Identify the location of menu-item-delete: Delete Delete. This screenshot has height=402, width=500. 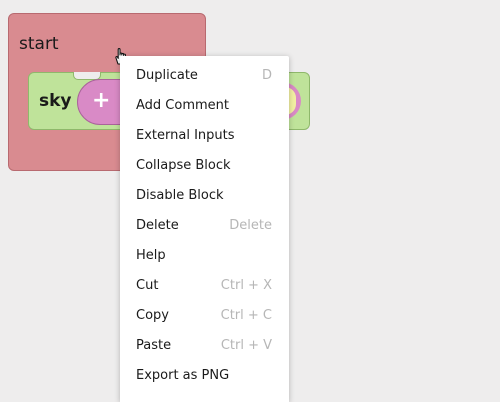
(204, 227).